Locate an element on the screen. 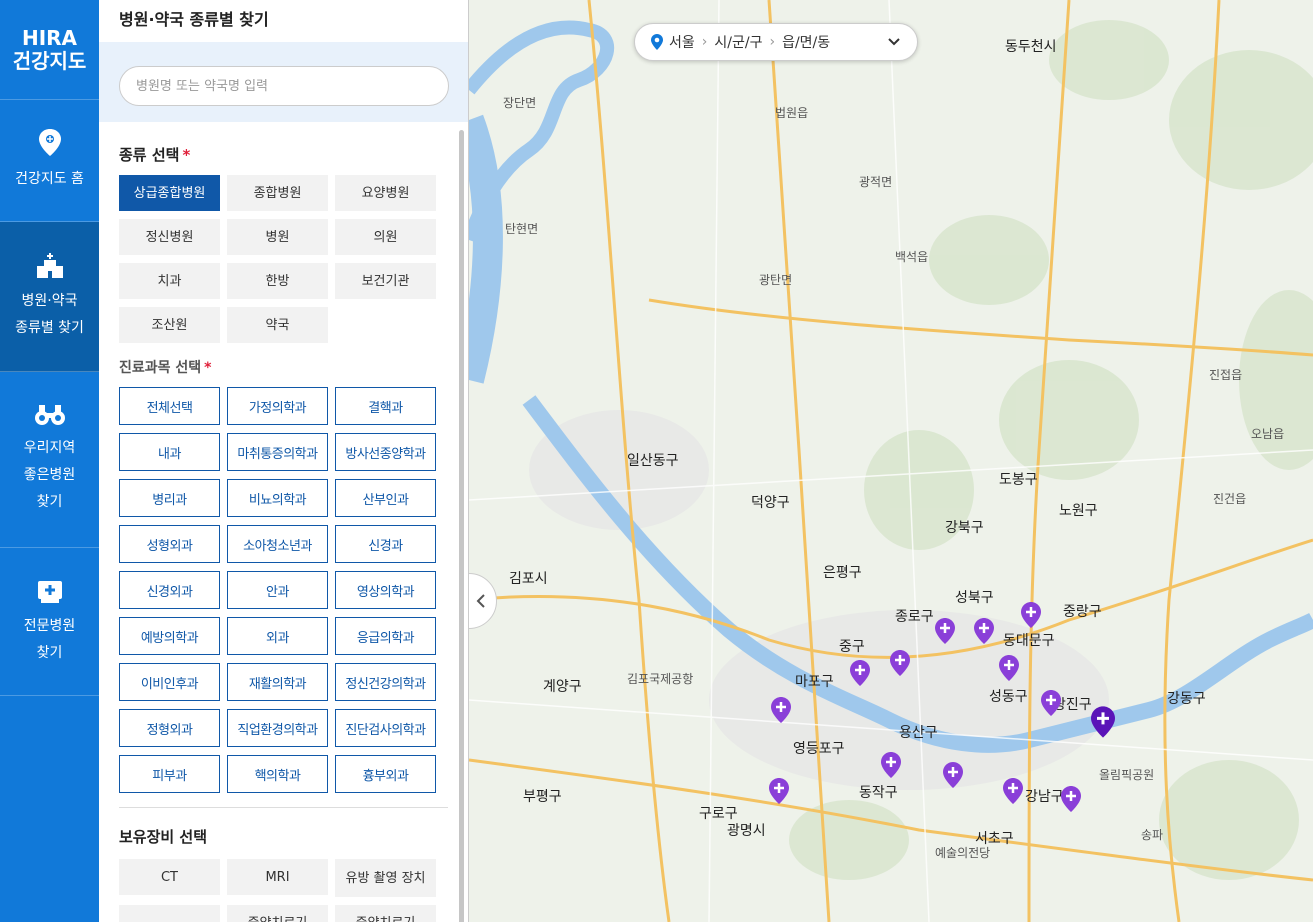 This screenshot has height=922, width=1313. map-label: 광탄면 is located at coordinates (776, 280).